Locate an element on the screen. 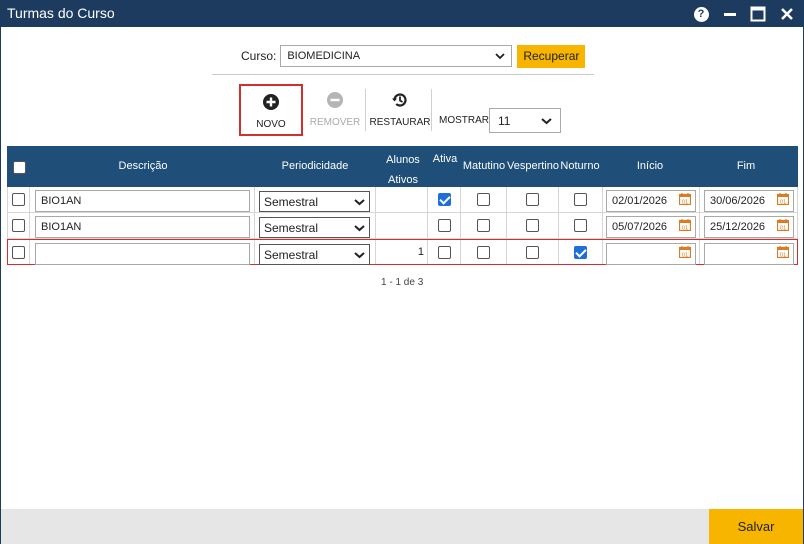 Image resolution: width=804 pixels, height=544 pixels. header-fim: Fim is located at coordinates (746, 166).